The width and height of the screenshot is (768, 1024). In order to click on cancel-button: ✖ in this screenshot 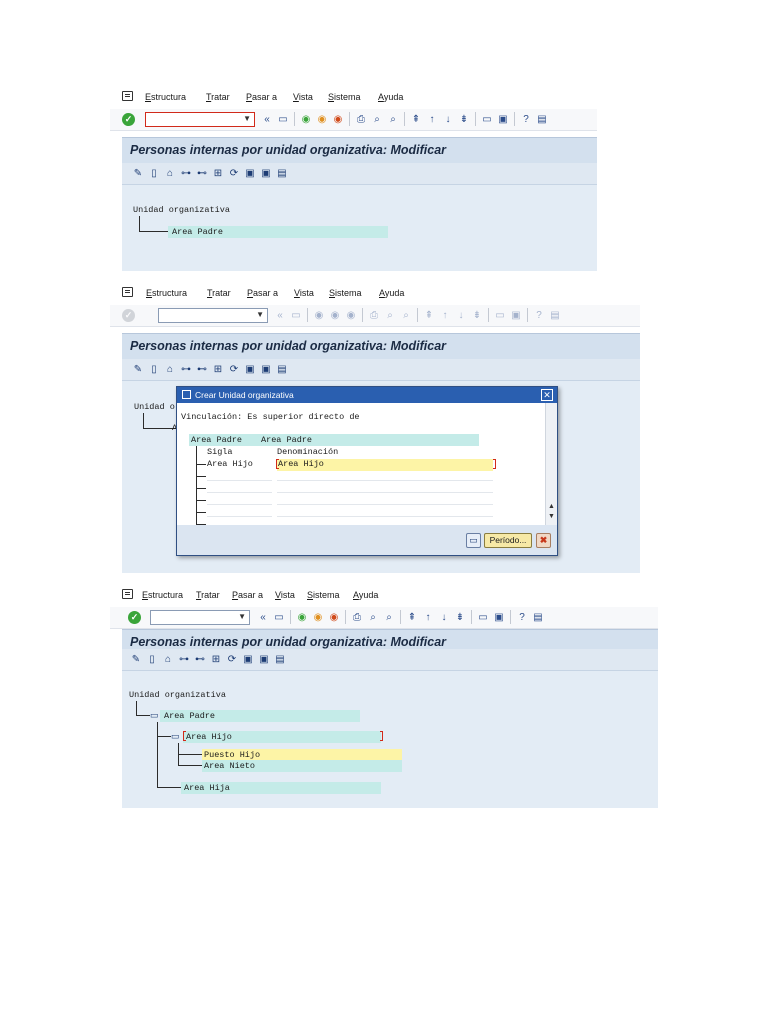, I will do `click(543, 540)`.